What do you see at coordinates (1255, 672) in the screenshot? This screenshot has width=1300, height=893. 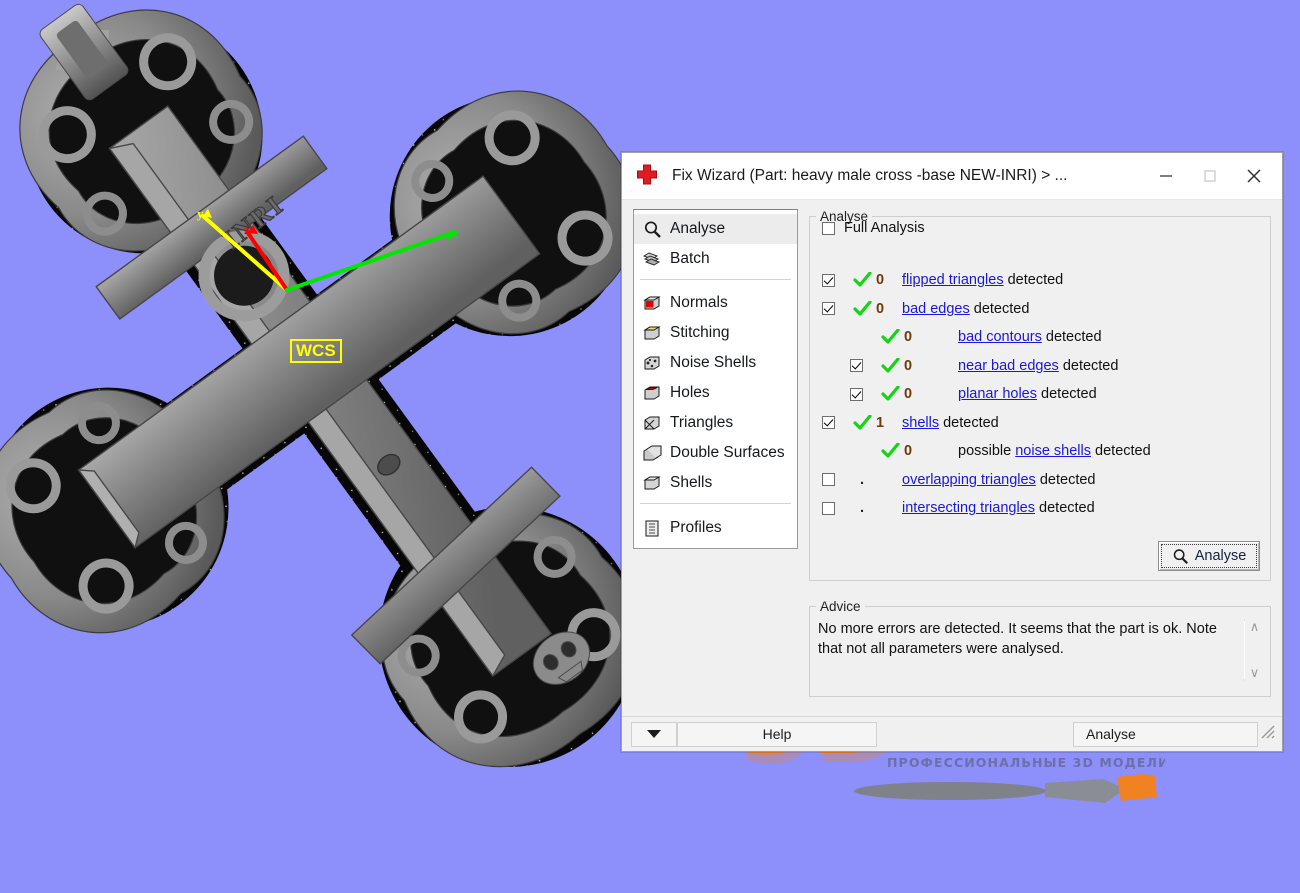 I see `scroll-down-icon: ∨` at bounding box center [1255, 672].